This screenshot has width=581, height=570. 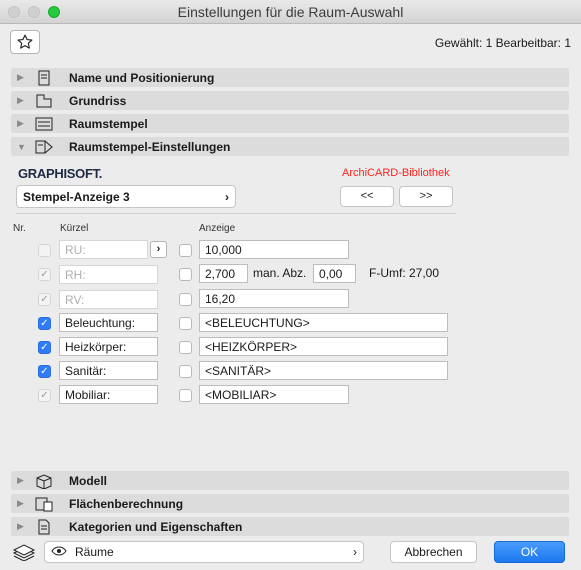 I want to click on abbr-field: Beleuchtung:, so click(x=108, y=322).